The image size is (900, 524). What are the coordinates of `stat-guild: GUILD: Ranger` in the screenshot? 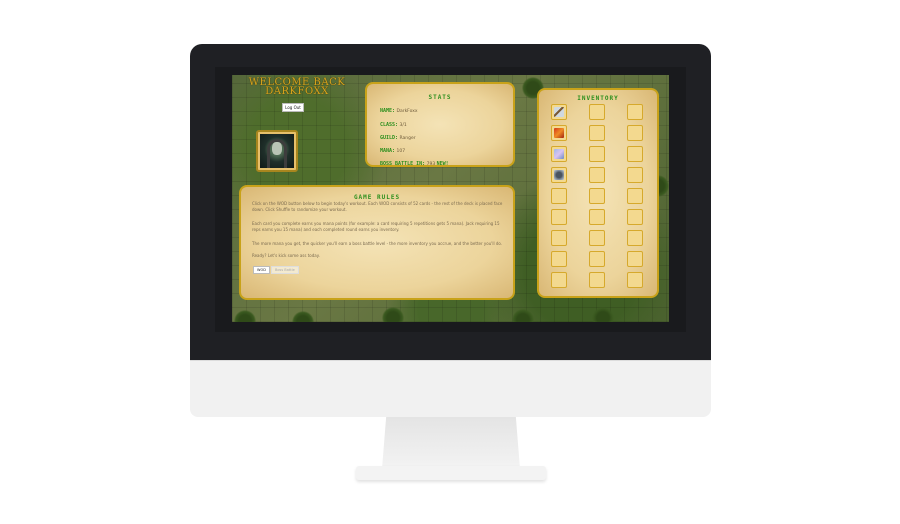 It's located at (398, 138).